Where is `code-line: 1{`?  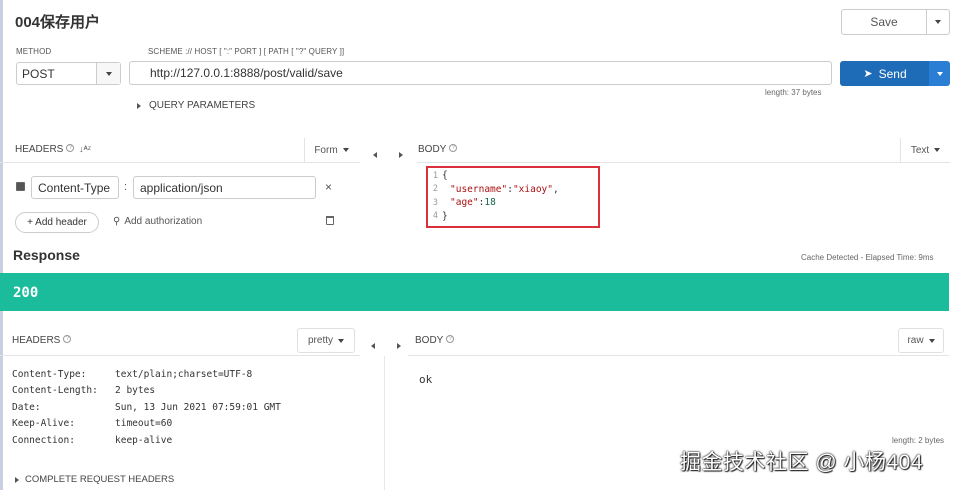 code-line: 1{ is located at coordinates (440, 176).